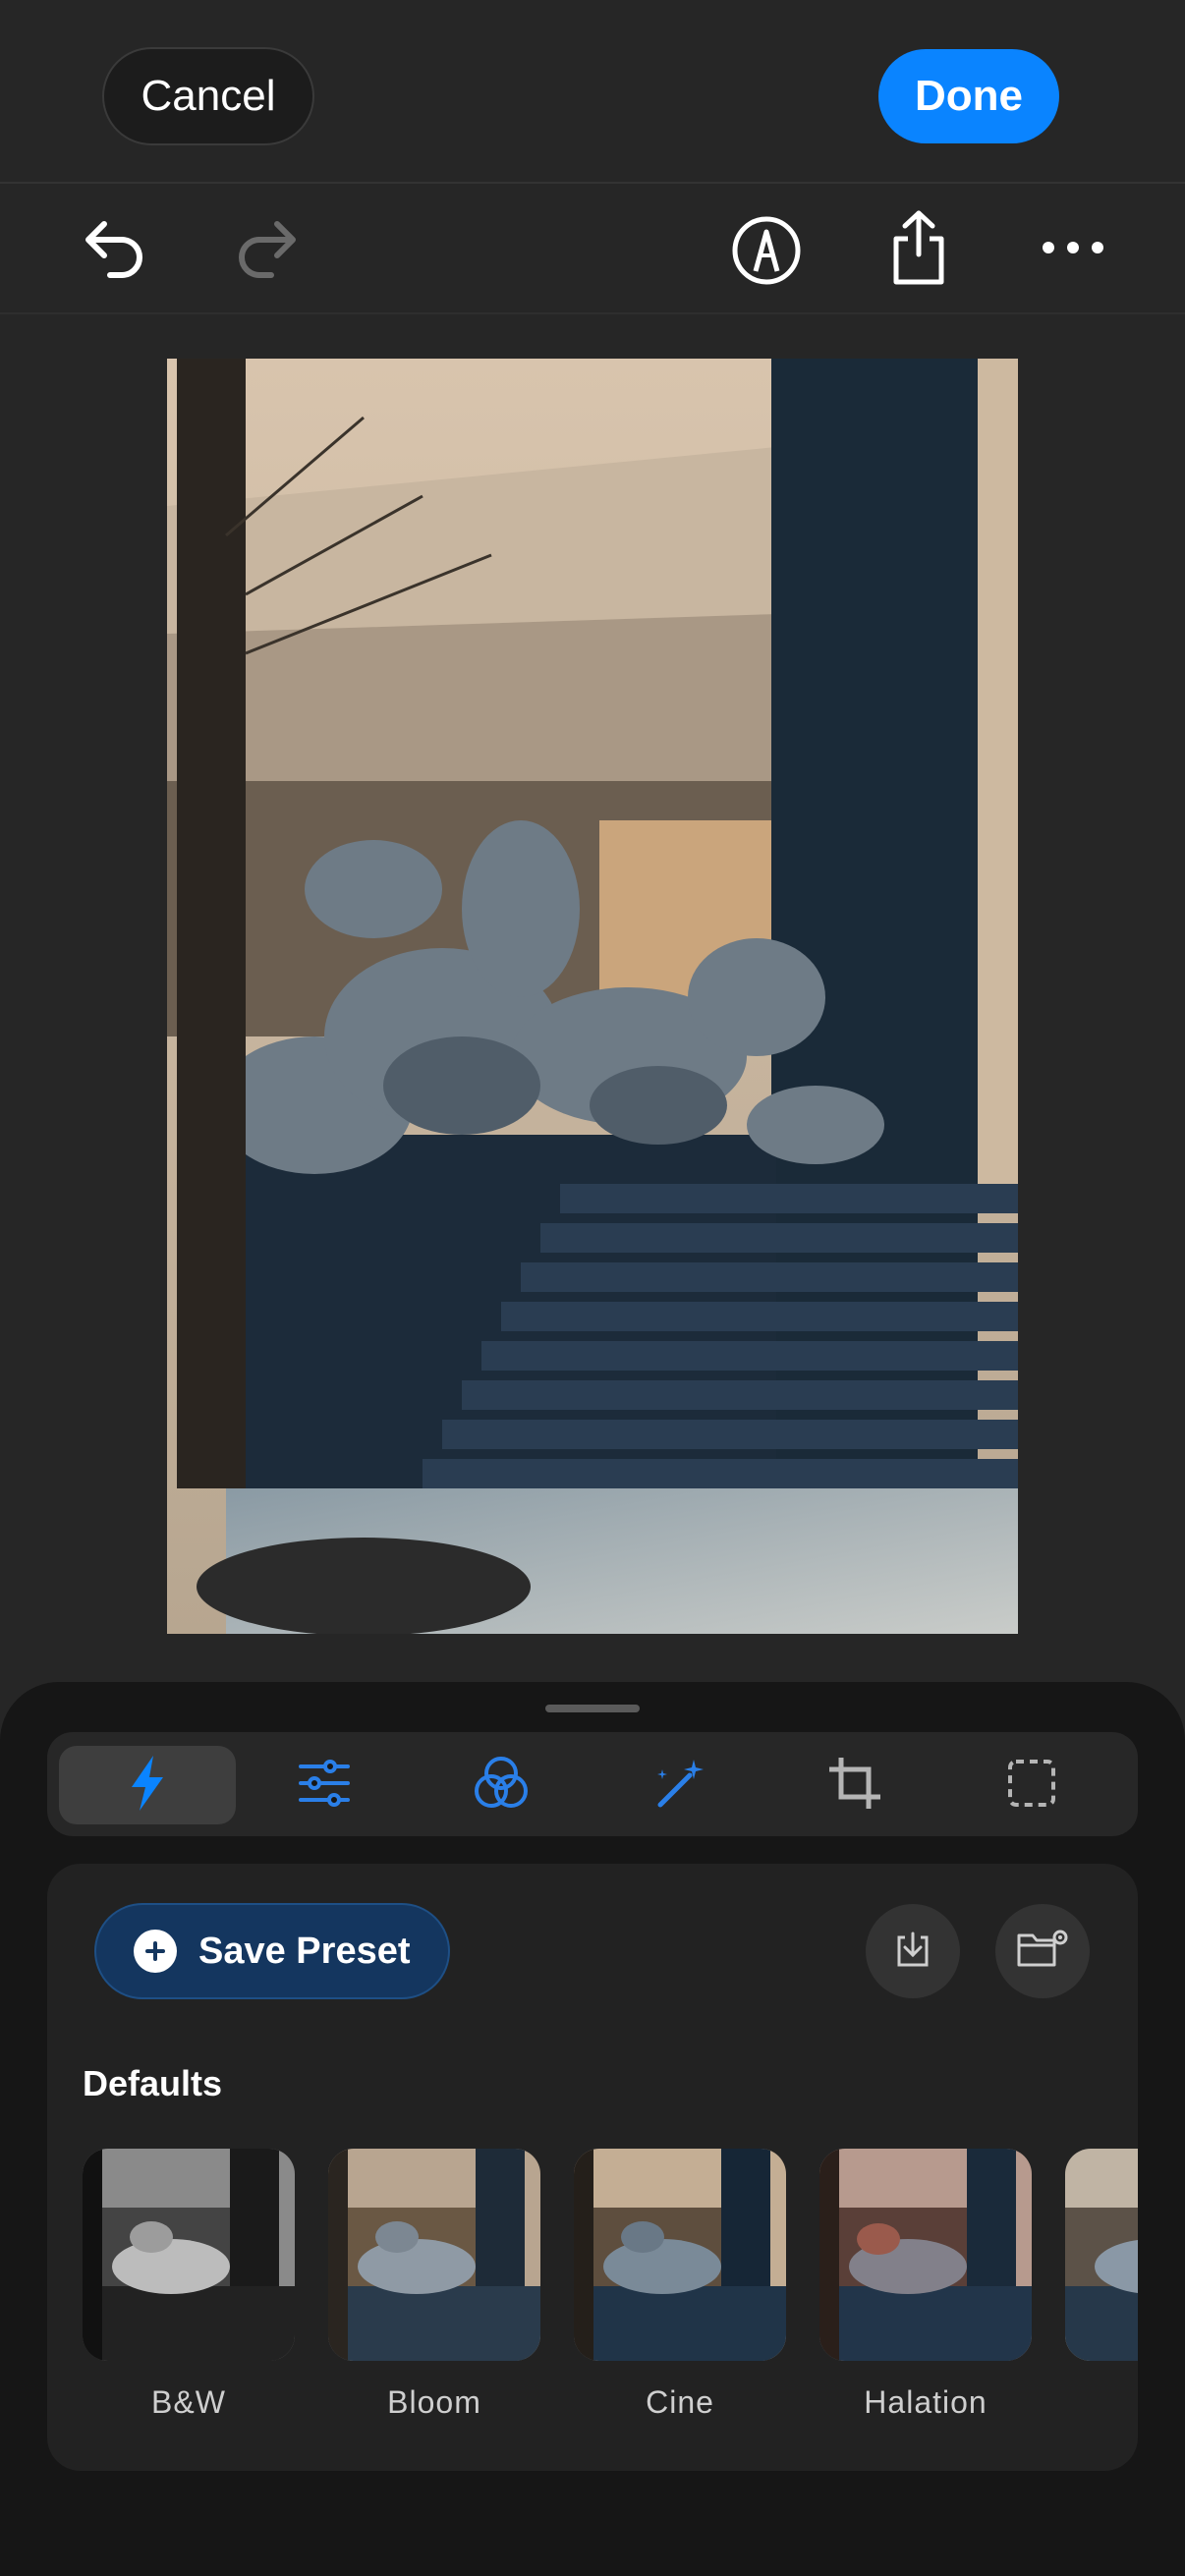 The width and height of the screenshot is (1185, 2576). Describe the element at coordinates (266, 248) in the screenshot. I see `redo-icon` at that location.